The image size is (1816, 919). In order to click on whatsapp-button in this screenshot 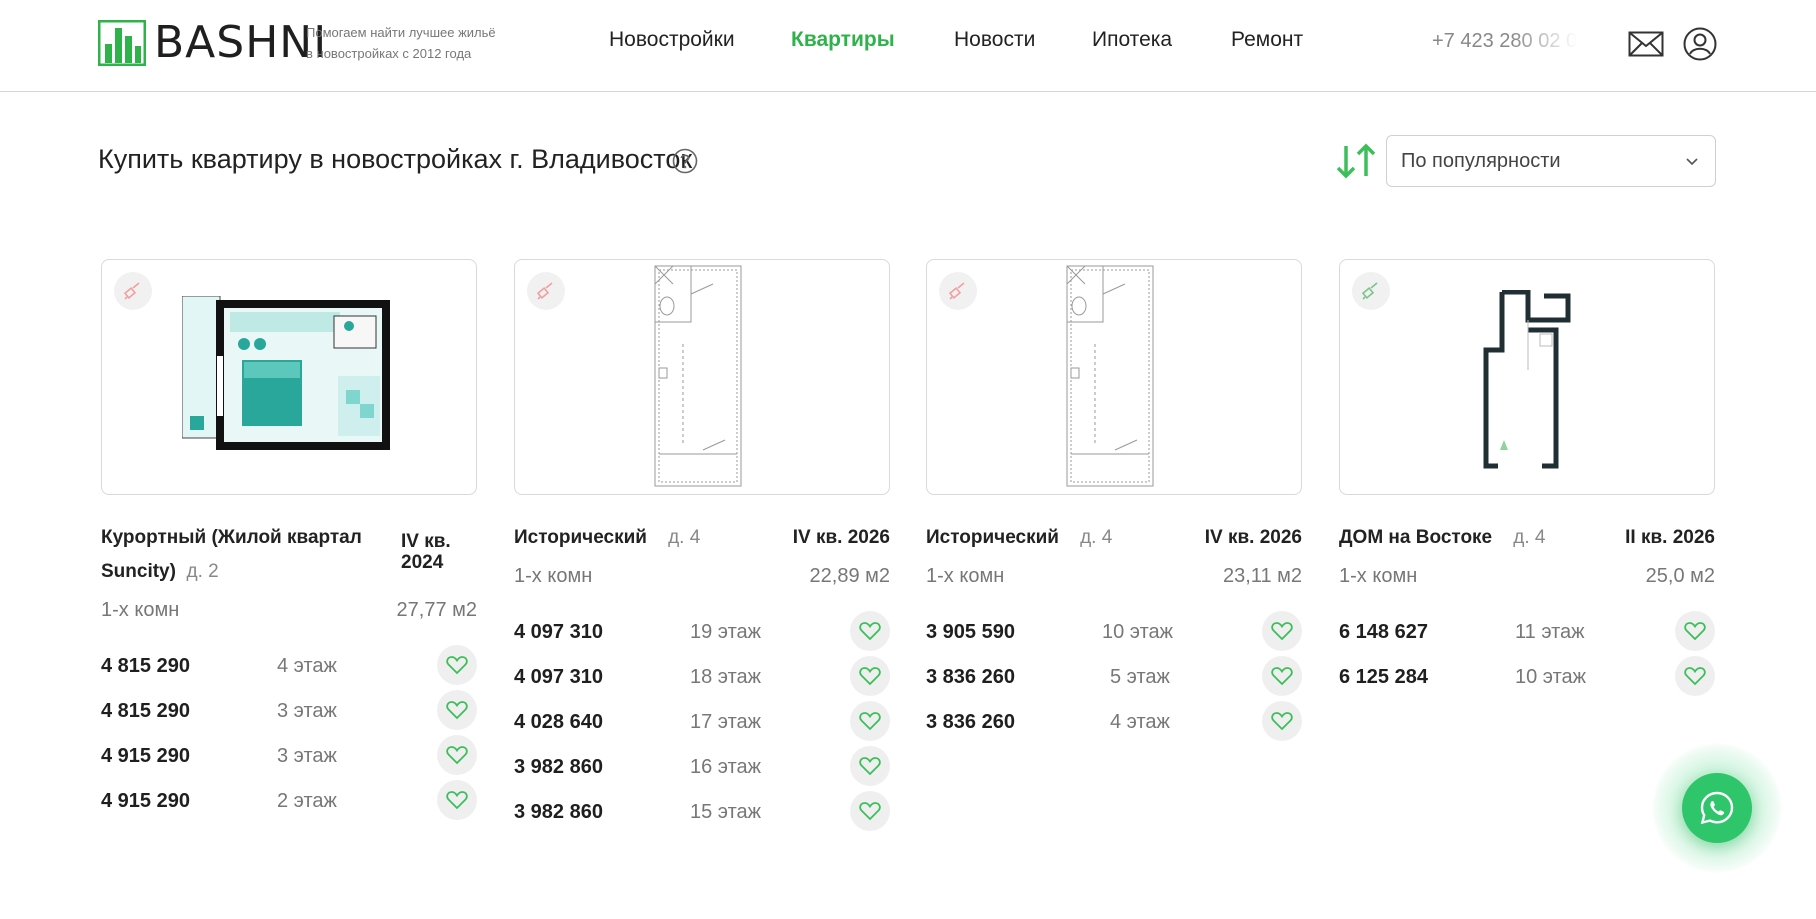, I will do `click(1717, 808)`.